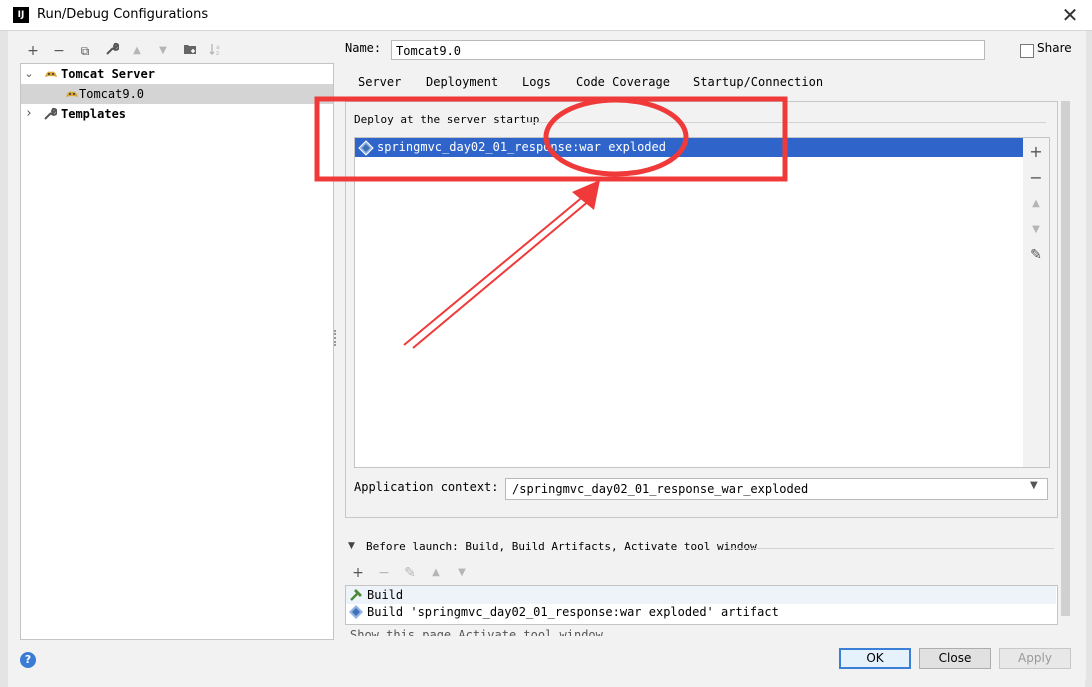 The width and height of the screenshot is (1092, 687). What do you see at coordinates (410, 573) in the screenshot?
I see `edit-task-button: ✎` at bounding box center [410, 573].